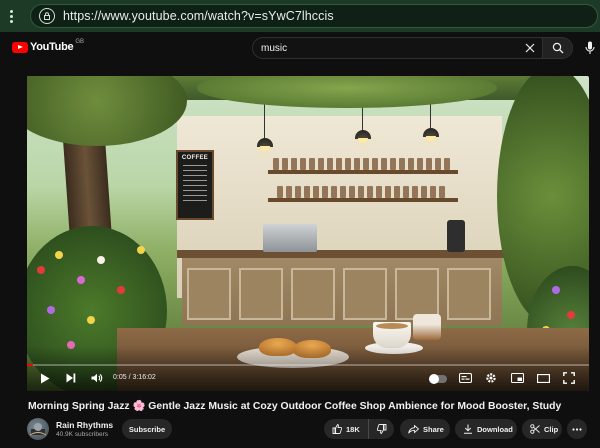  What do you see at coordinates (79, 42) in the screenshot?
I see `country-code: GB` at bounding box center [79, 42].